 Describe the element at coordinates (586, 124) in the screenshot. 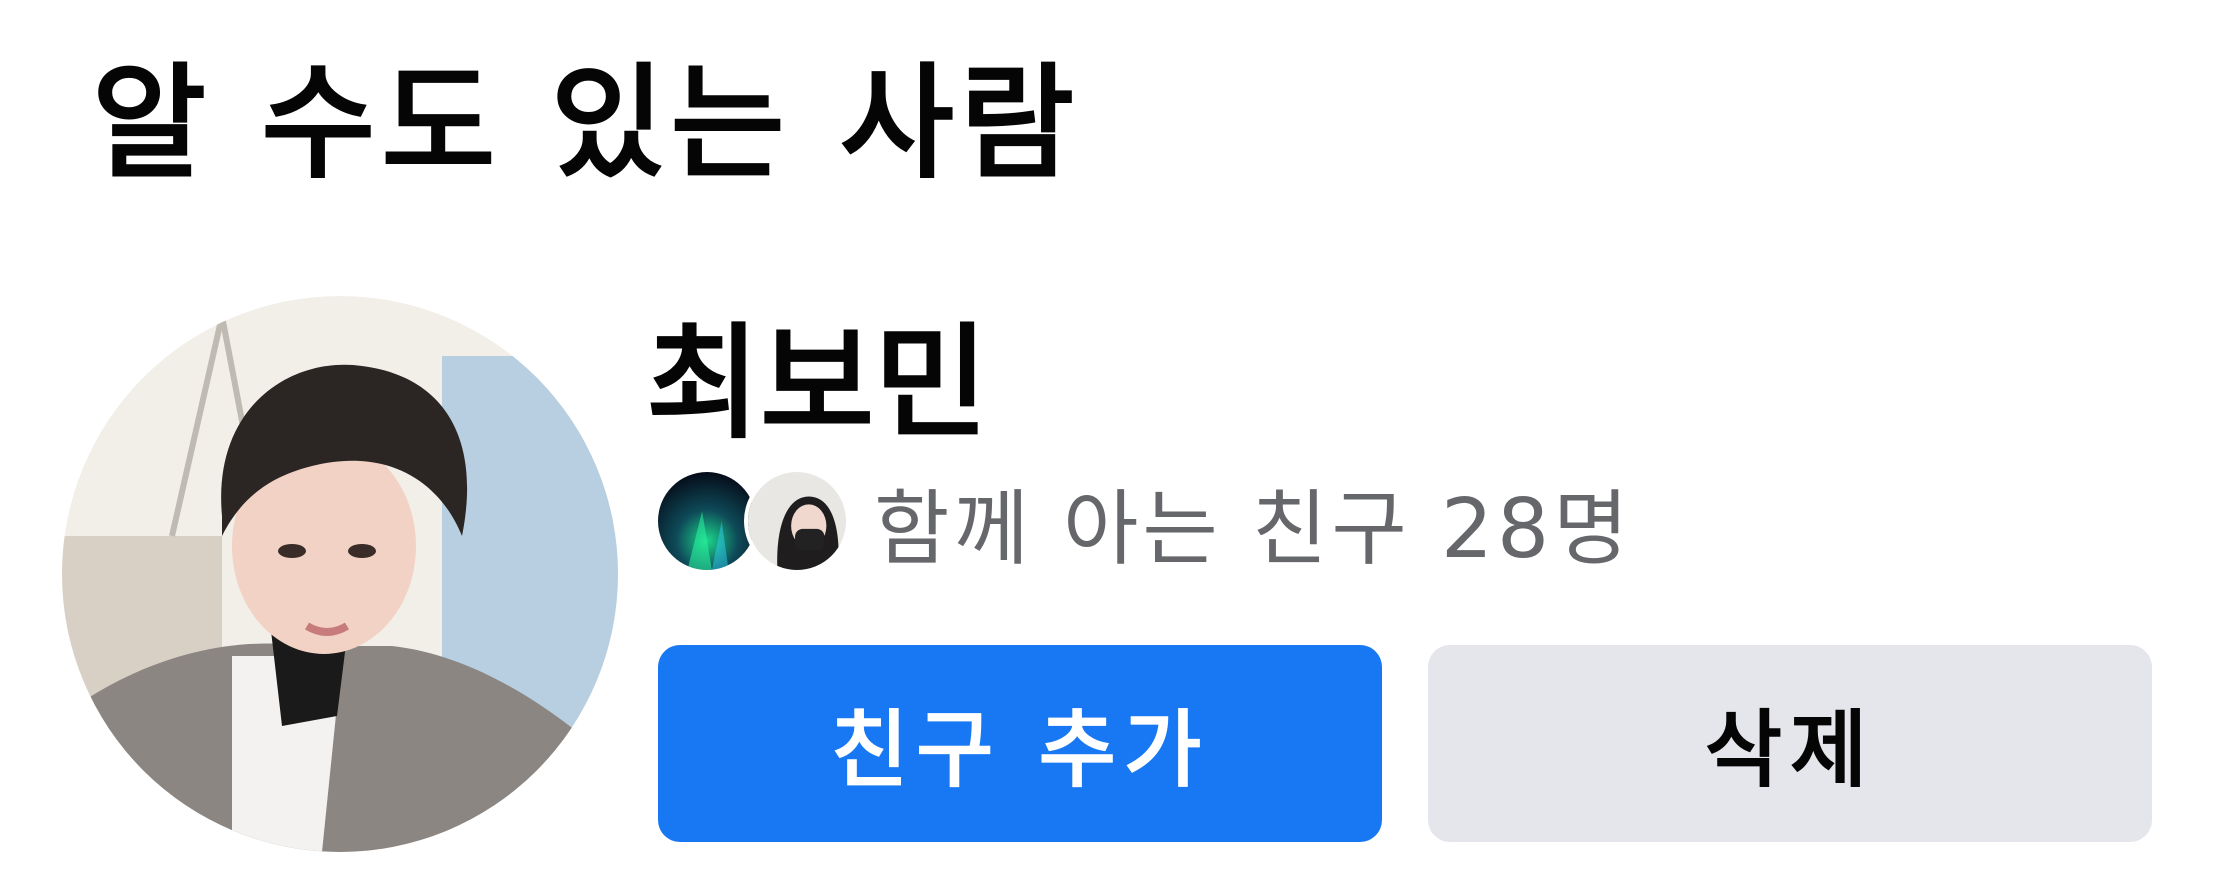

I see `section-title: 알 수도 있는 사람` at that location.